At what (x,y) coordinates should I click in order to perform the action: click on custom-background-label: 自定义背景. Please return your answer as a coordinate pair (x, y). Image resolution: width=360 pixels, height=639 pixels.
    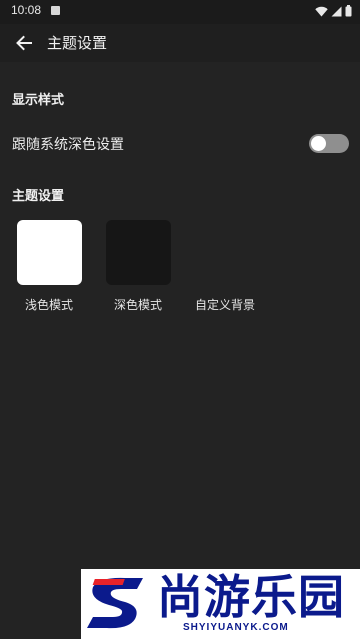
    Looking at the image, I should click on (225, 305).